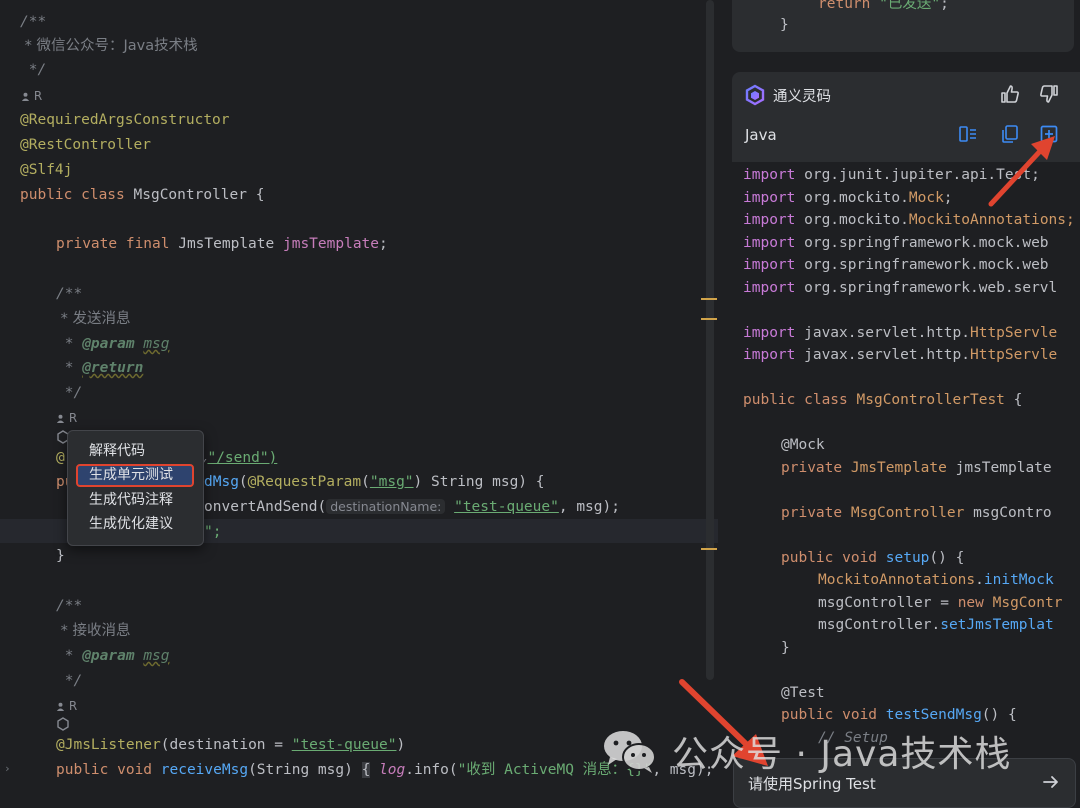 The height and width of the screenshot is (808, 1080). Describe the element at coordinates (85, 145) in the screenshot. I see `annotation: @RestController` at that location.